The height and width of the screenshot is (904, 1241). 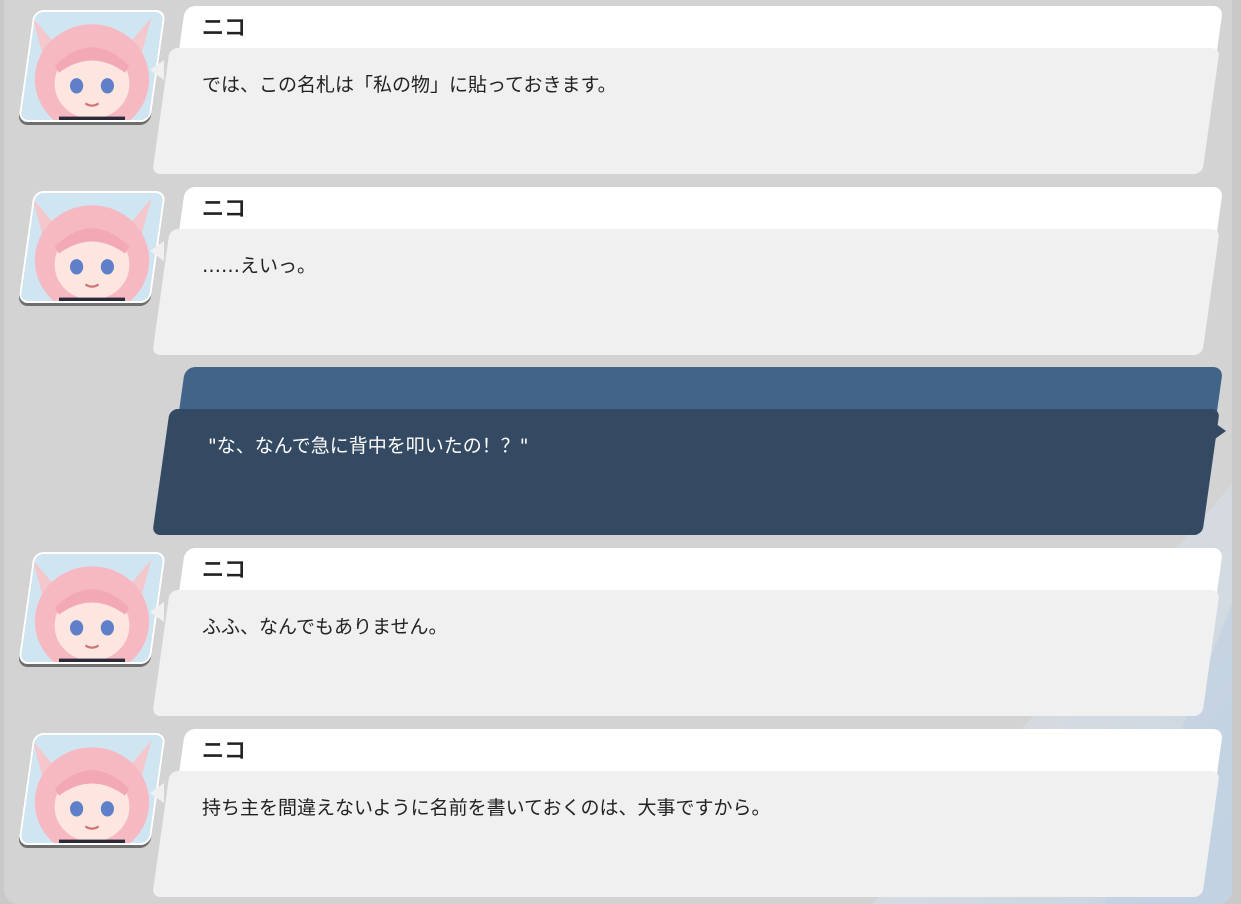 I want to click on player-header-bar, so click(x=701, y=390).